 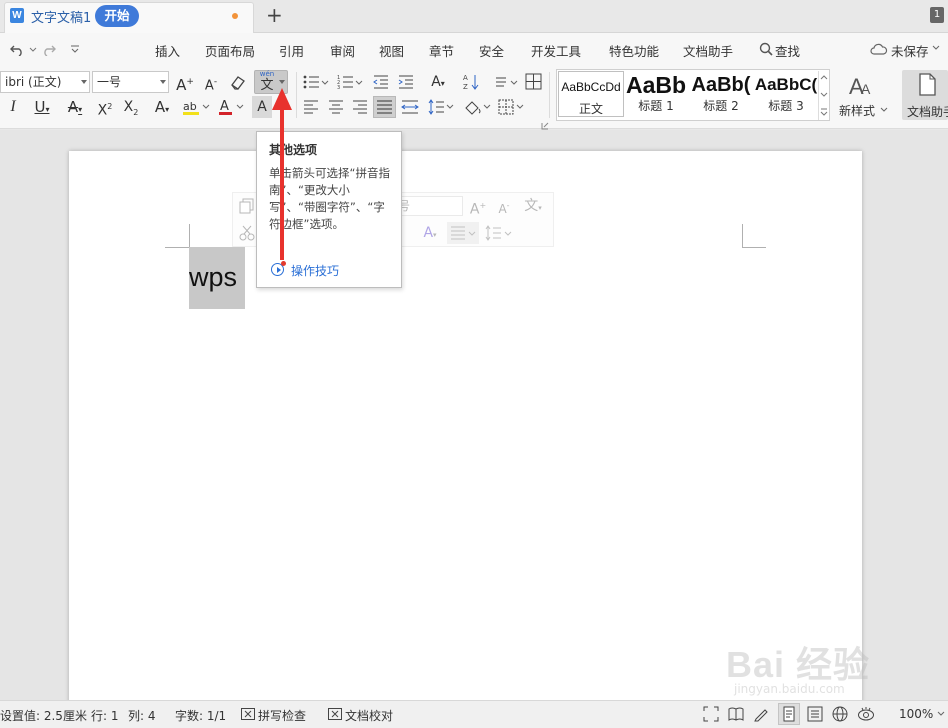 What do you see at coordinates (406, 82) in the screenshot?
I see `increase-indent-icon` at bounding box center [406, 82].